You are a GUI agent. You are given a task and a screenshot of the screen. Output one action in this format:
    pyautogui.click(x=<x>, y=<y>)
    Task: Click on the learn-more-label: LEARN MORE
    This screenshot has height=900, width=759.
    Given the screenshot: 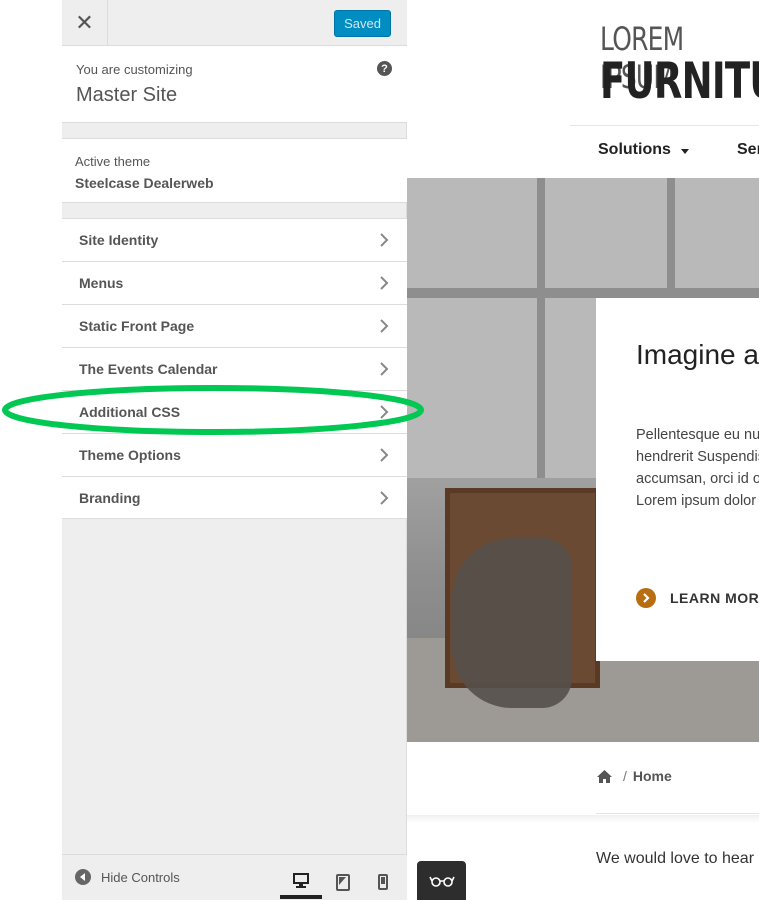 What is the action you would take?
    pyautogui.click(x=714, y=598)
    